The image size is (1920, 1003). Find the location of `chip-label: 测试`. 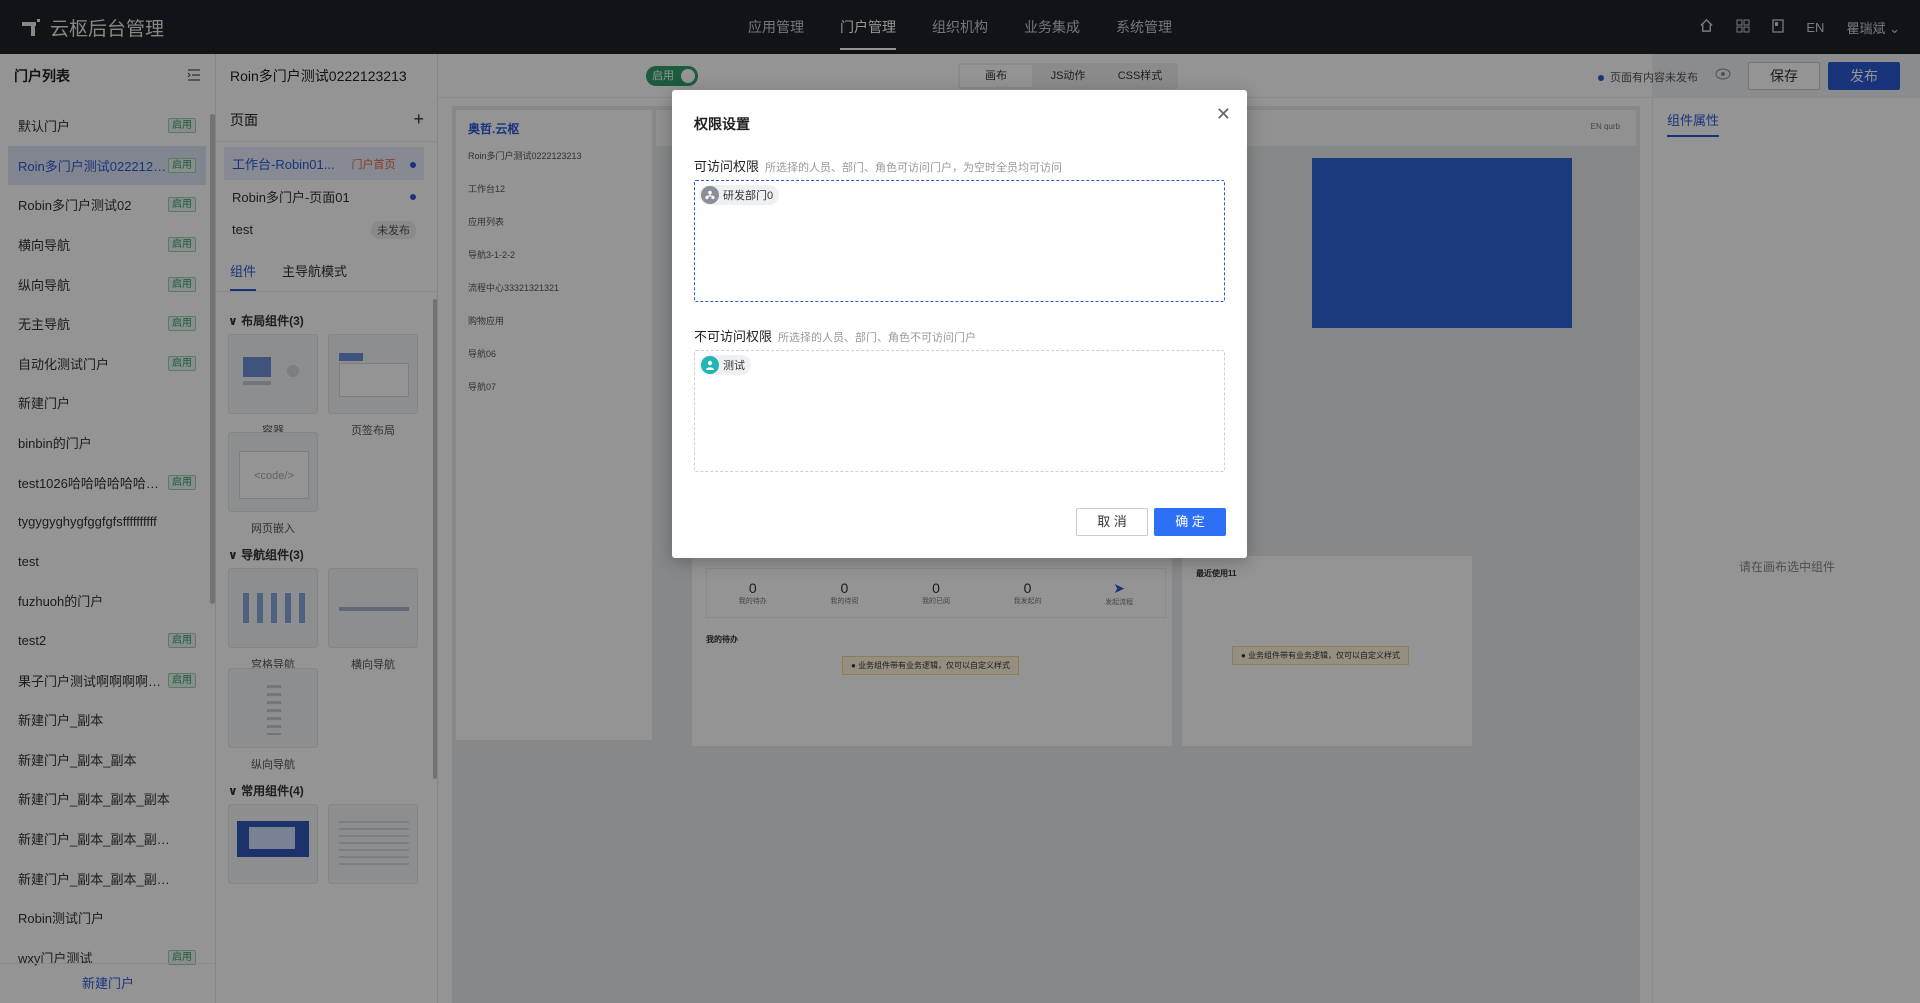

chip-label: 测试 is located at coordinates (734, 366).